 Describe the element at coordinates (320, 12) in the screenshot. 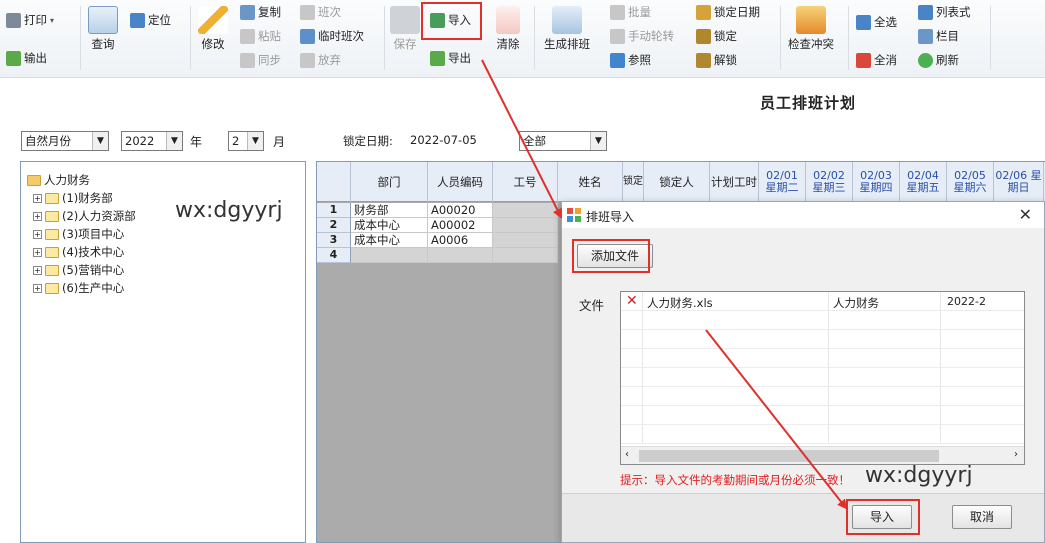

I see `shift-button: 班次` at that location.